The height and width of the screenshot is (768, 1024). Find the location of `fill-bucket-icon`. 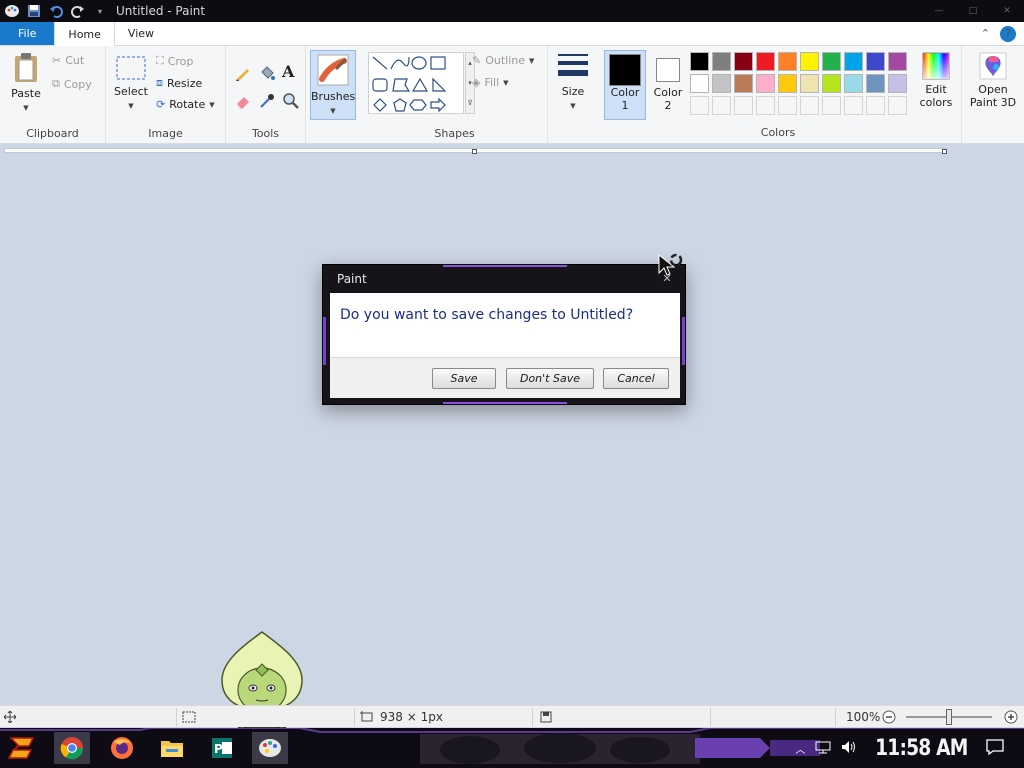

fill-bucket-icon is located at coordinates (267, 73).